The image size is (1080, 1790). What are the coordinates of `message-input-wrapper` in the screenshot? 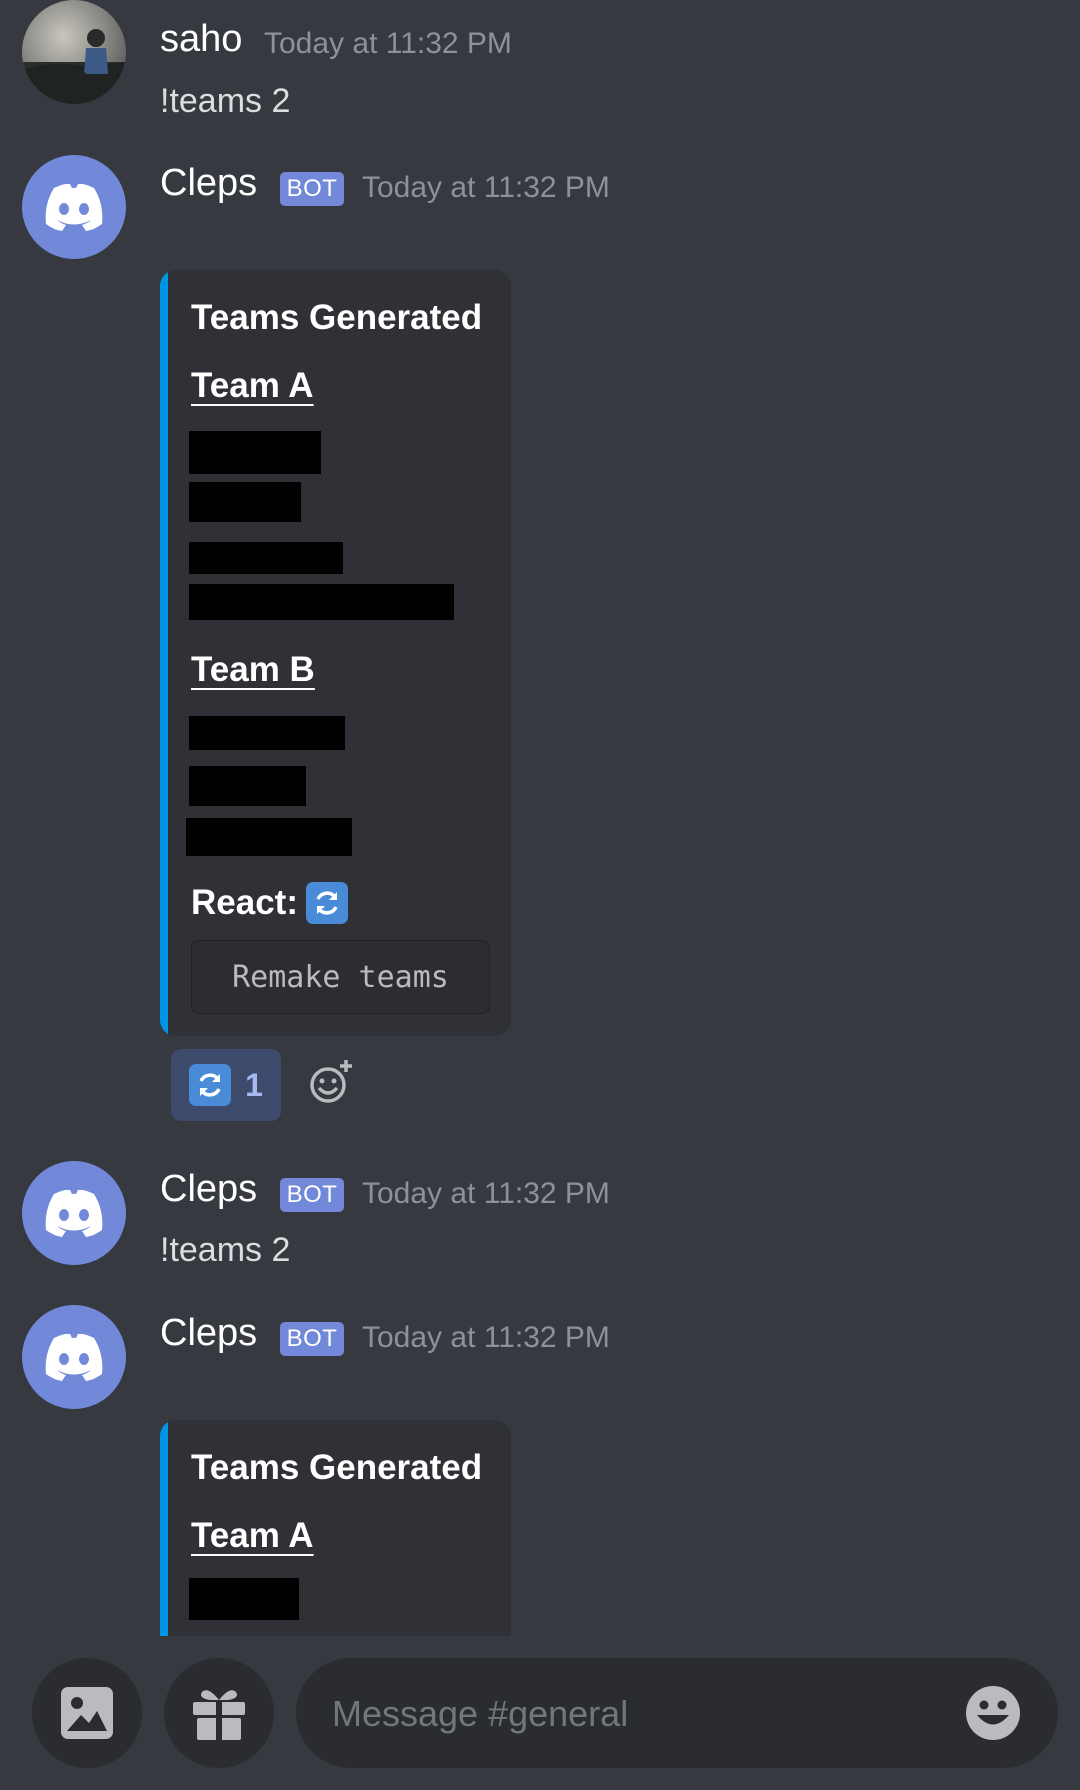 It's located at (677, 1714).